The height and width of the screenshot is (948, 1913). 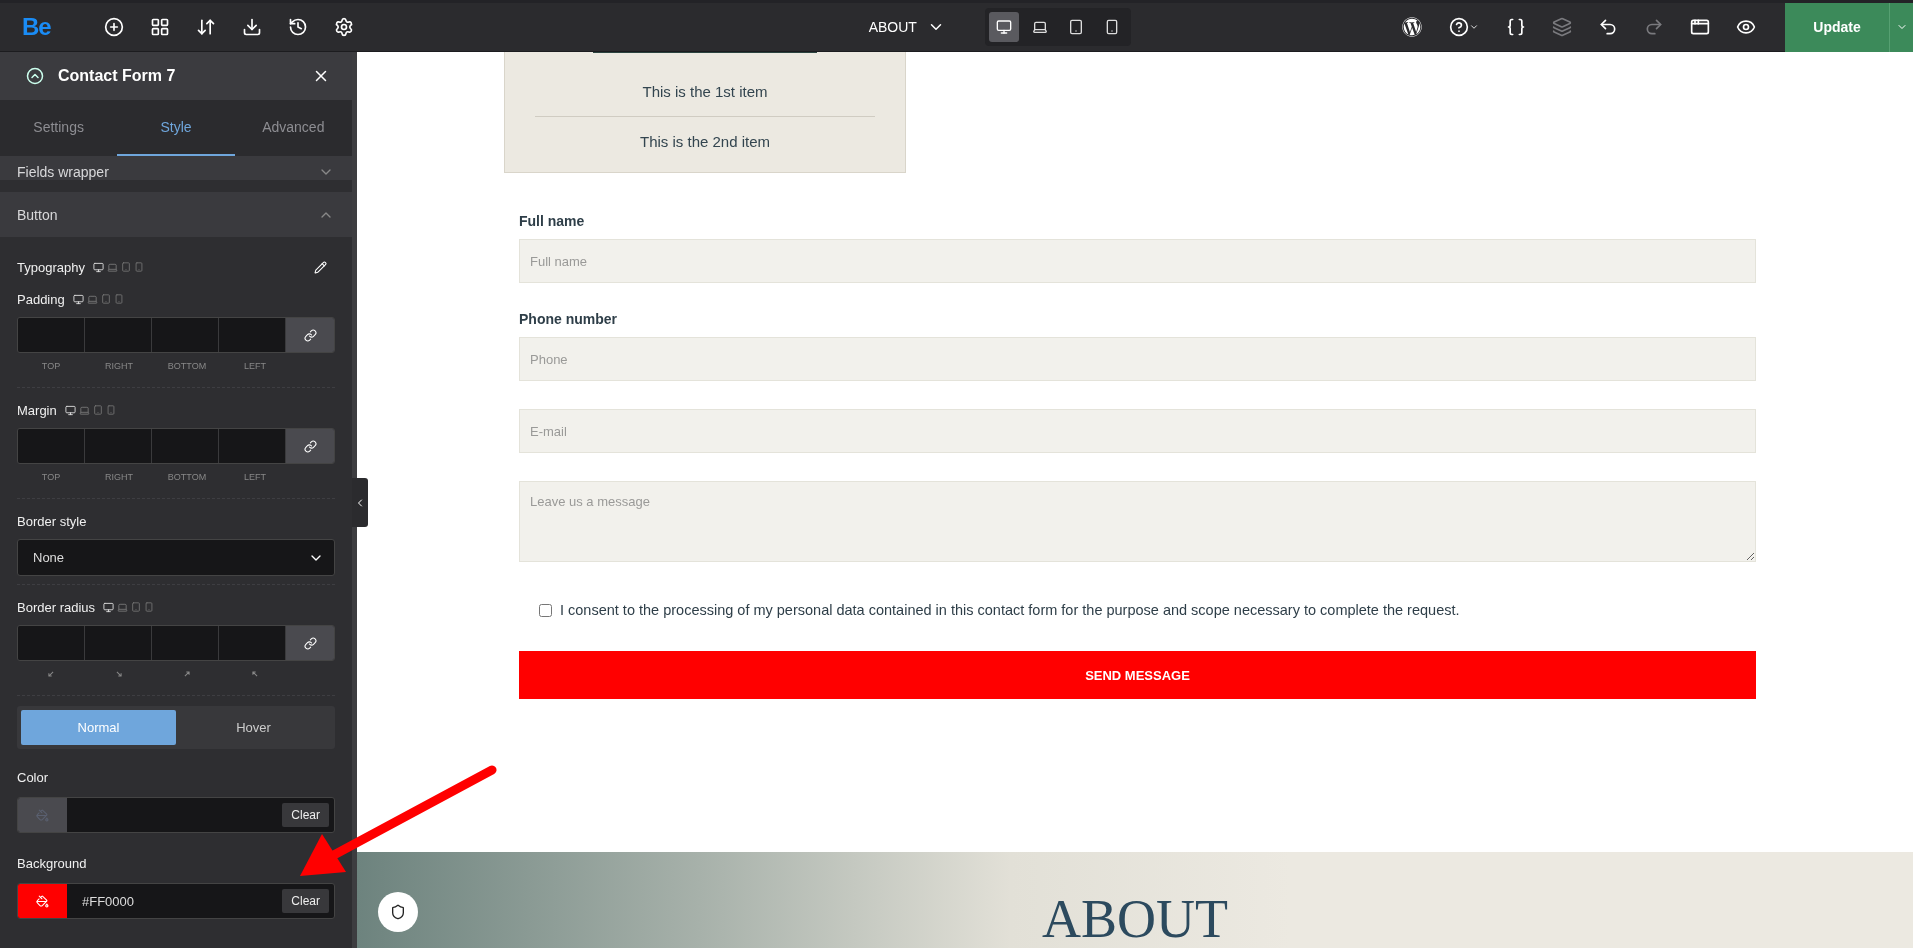 What do you see at coordinates (545, 610) in the screenshot?
I see `consent-checkbox` at bounding box center [545, 610].